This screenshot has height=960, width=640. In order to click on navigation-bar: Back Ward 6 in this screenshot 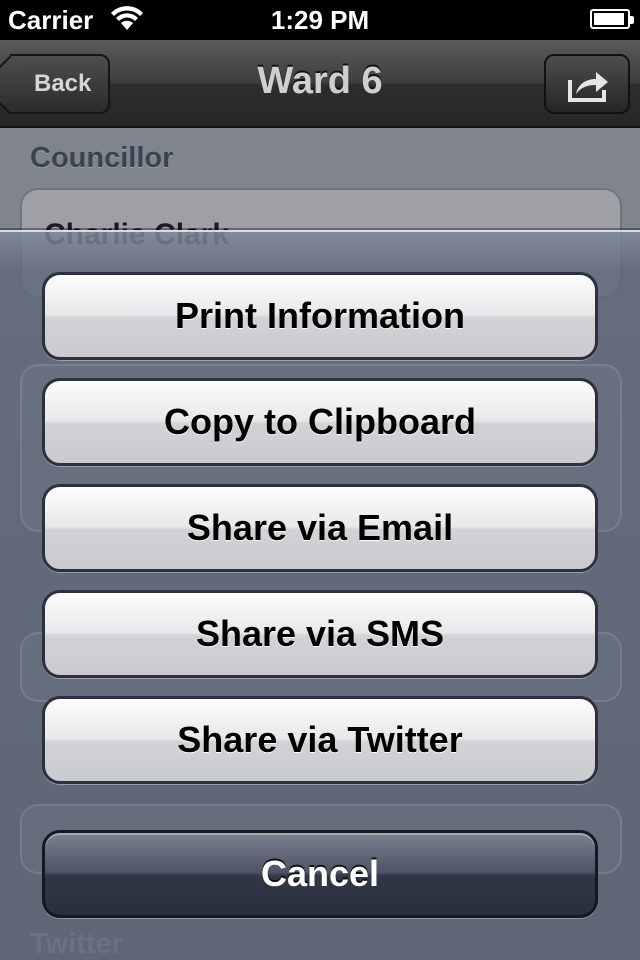, I will do `click(320, 84)`.